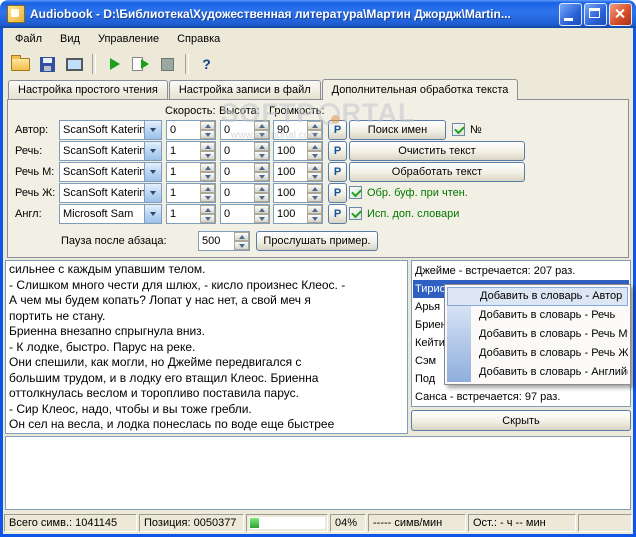 The height and width of the screenshot is (537, 636). Describe the element at coordinates (28, 39) in the screenshot. I see `menu-file: Файл` at that location.